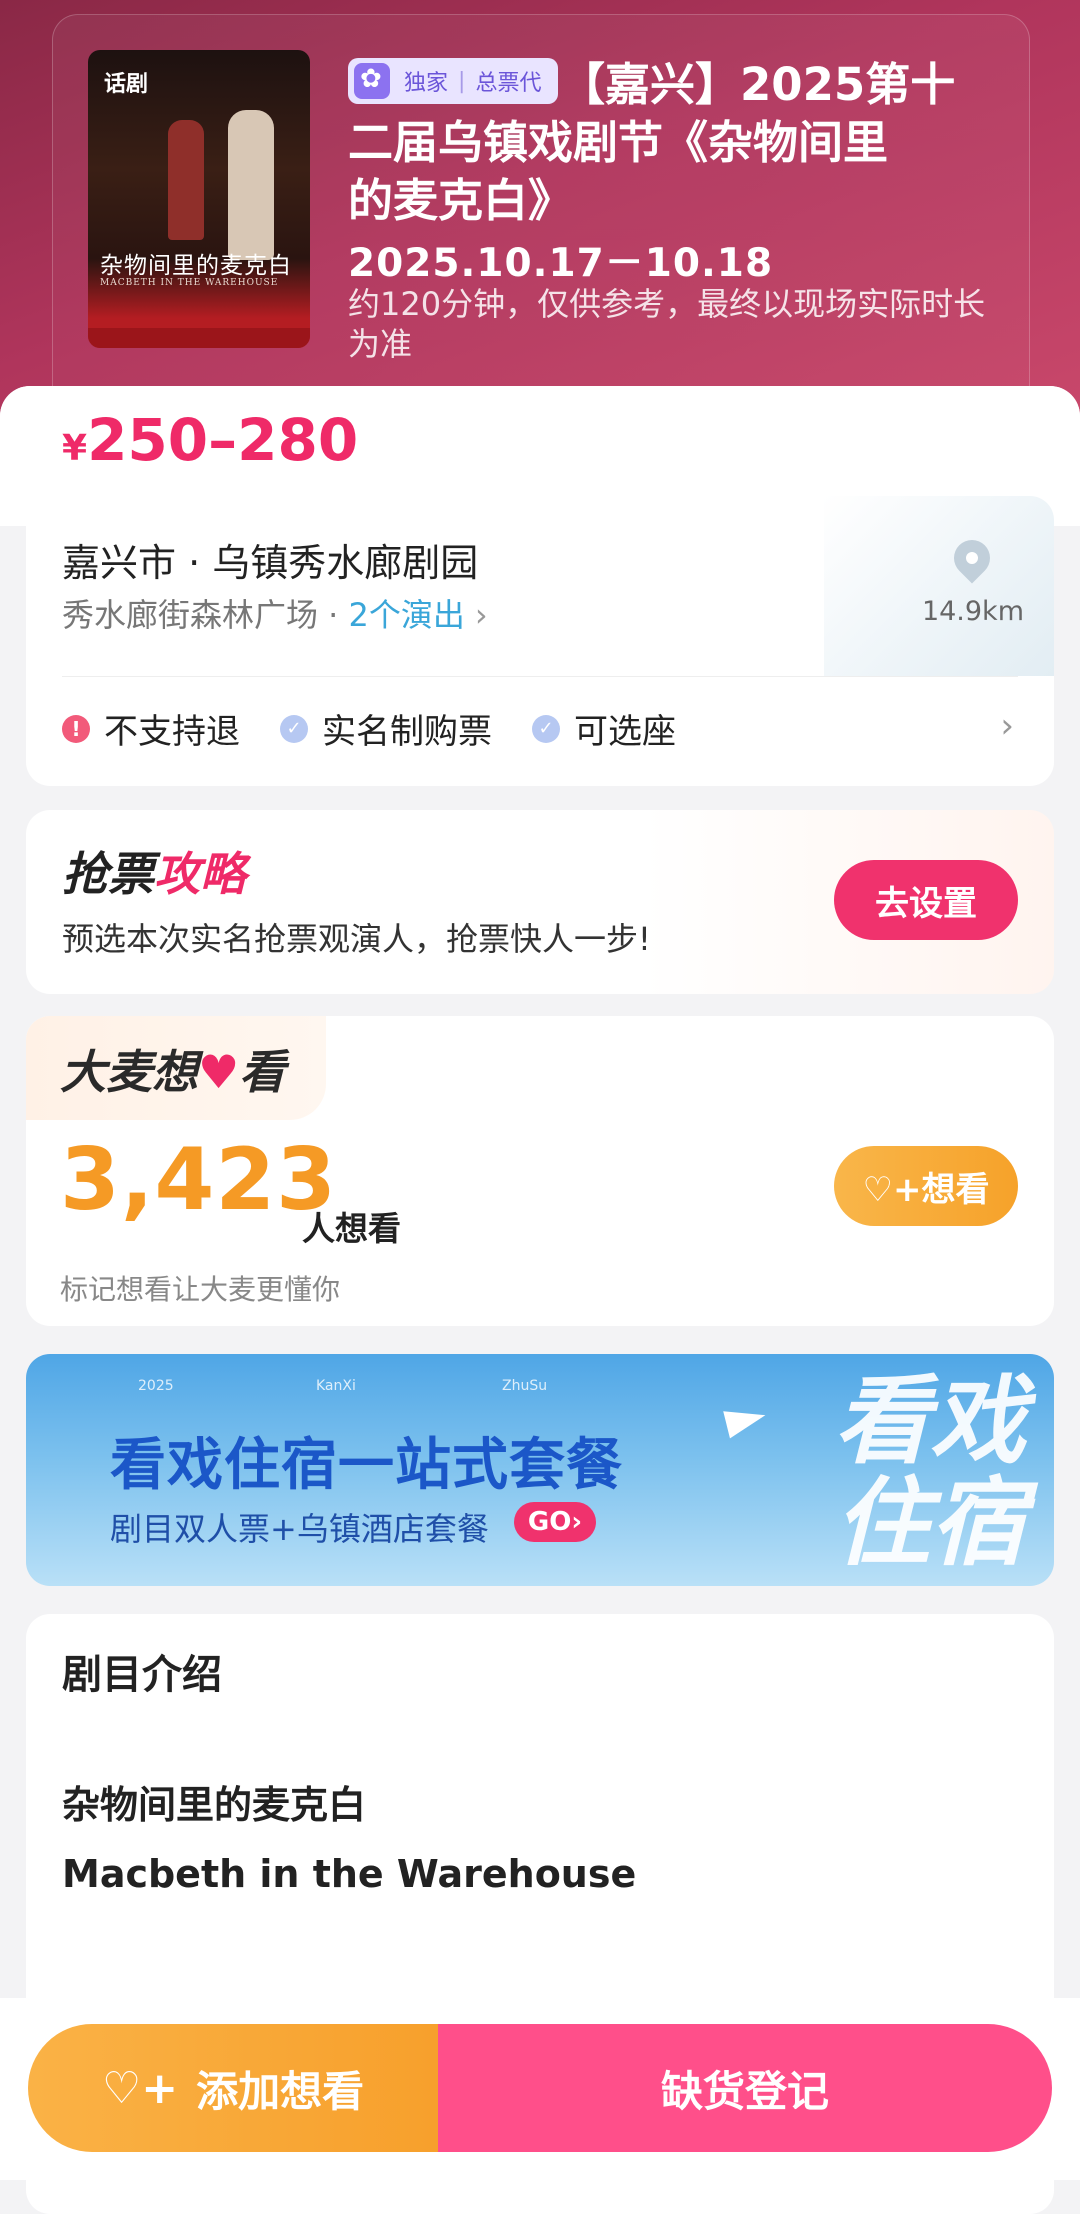  Describe the element at coordinates (540, 1171) in the screenshot. I see `want-to-see-card: 大麦想♥看 3,423 人想看 标记想看让大麦更懂你 ♡+想看` at that location.